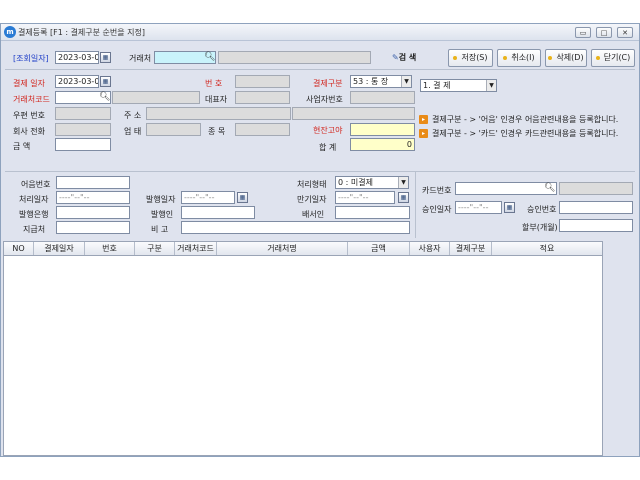  I want to click on close-button: 닫기(C), so click(613, 58).